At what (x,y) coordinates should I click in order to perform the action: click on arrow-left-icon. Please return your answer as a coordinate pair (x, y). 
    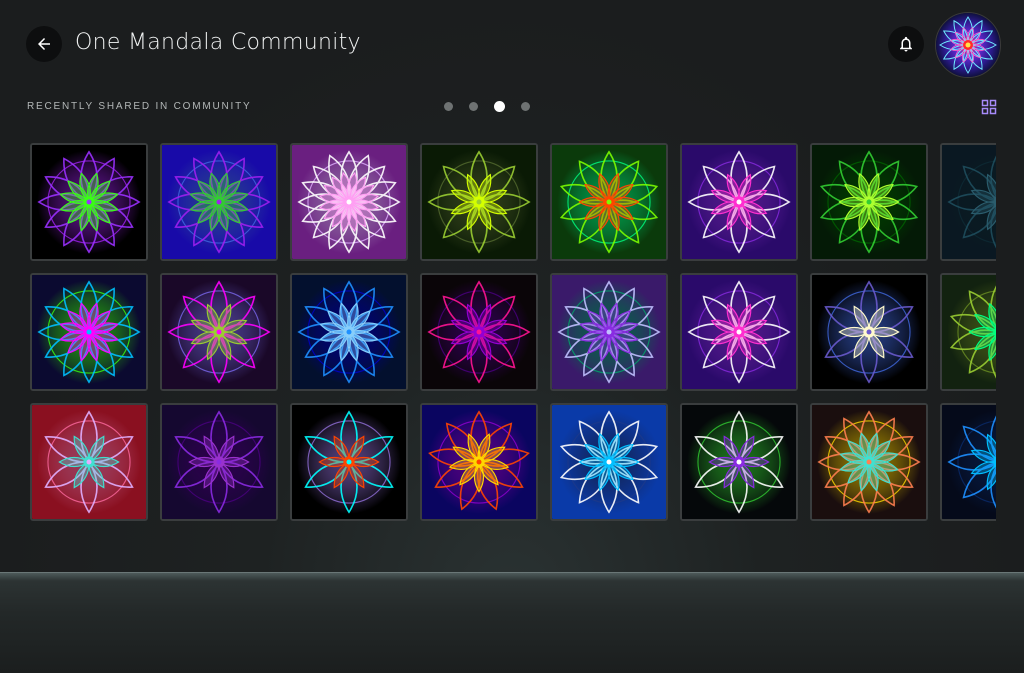
    Looking at the image, I should click on (44, 44).